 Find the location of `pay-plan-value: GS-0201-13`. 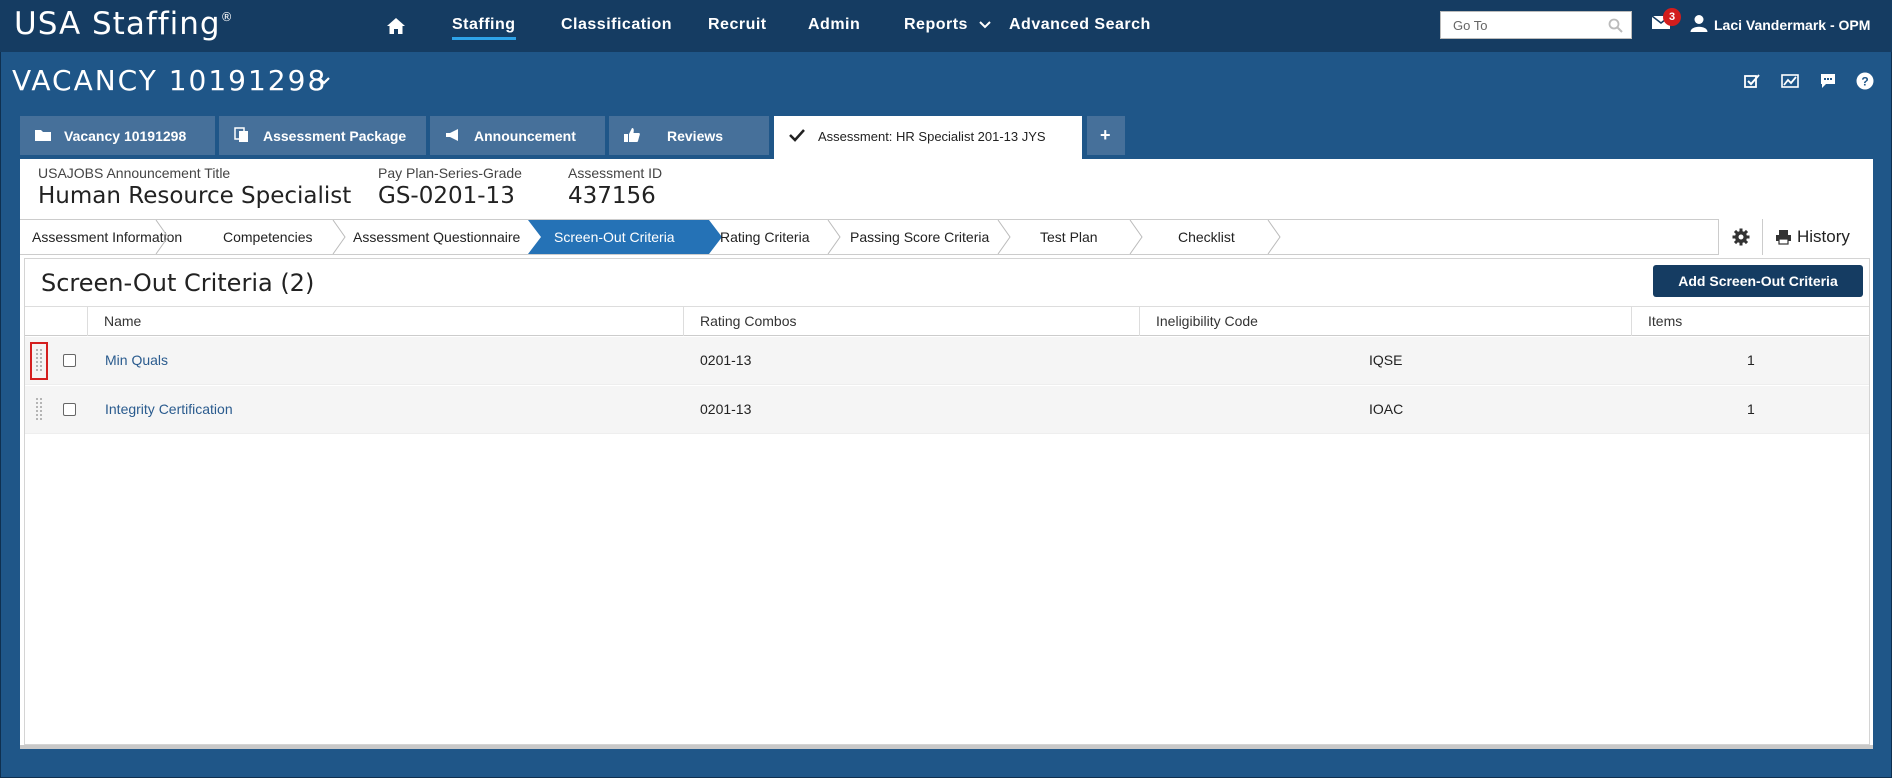

pay-plan-value: GS-0201-13 is located at coordinates (446, 196).